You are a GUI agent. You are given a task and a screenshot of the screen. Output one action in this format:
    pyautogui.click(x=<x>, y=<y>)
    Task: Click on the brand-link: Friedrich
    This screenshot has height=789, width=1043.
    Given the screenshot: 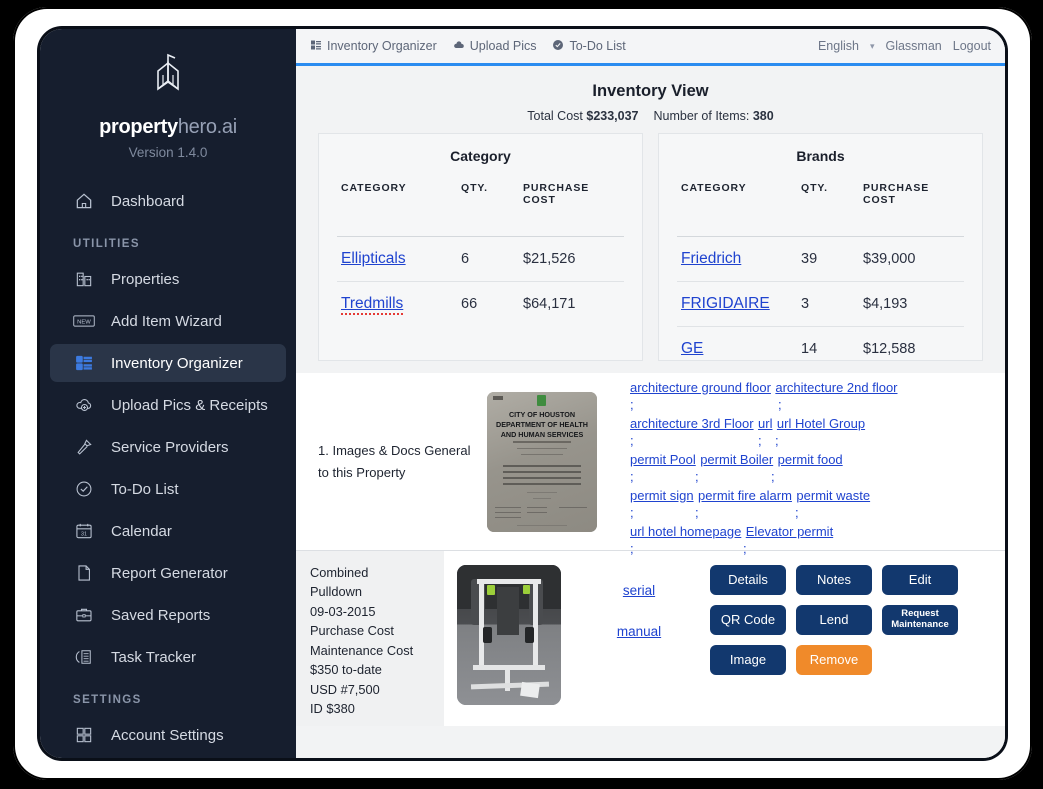 What is the action you would take?
    pyautogui.click(x=711, y=258)
    